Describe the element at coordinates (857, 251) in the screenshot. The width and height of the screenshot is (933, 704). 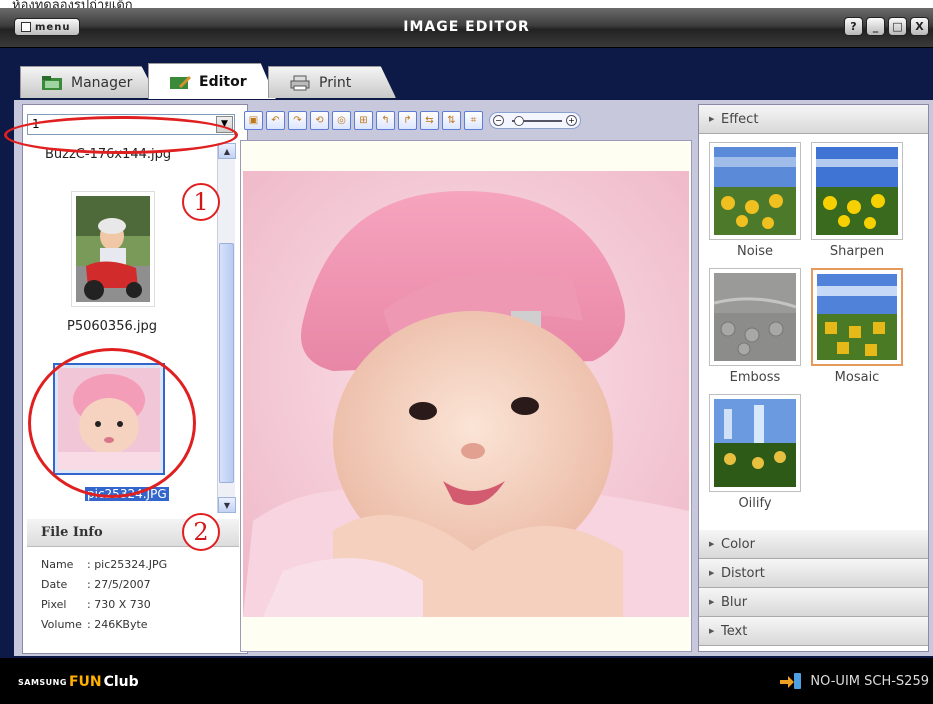
I see `effect-label: Sharpen` at that location.